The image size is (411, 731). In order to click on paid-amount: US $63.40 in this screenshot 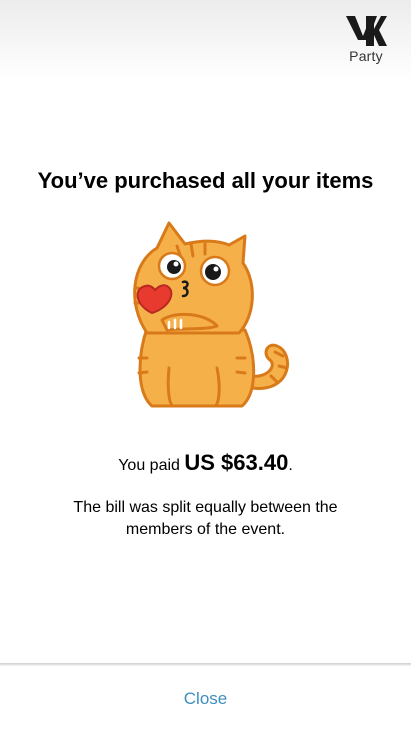, I will do `click(236, 462)`.